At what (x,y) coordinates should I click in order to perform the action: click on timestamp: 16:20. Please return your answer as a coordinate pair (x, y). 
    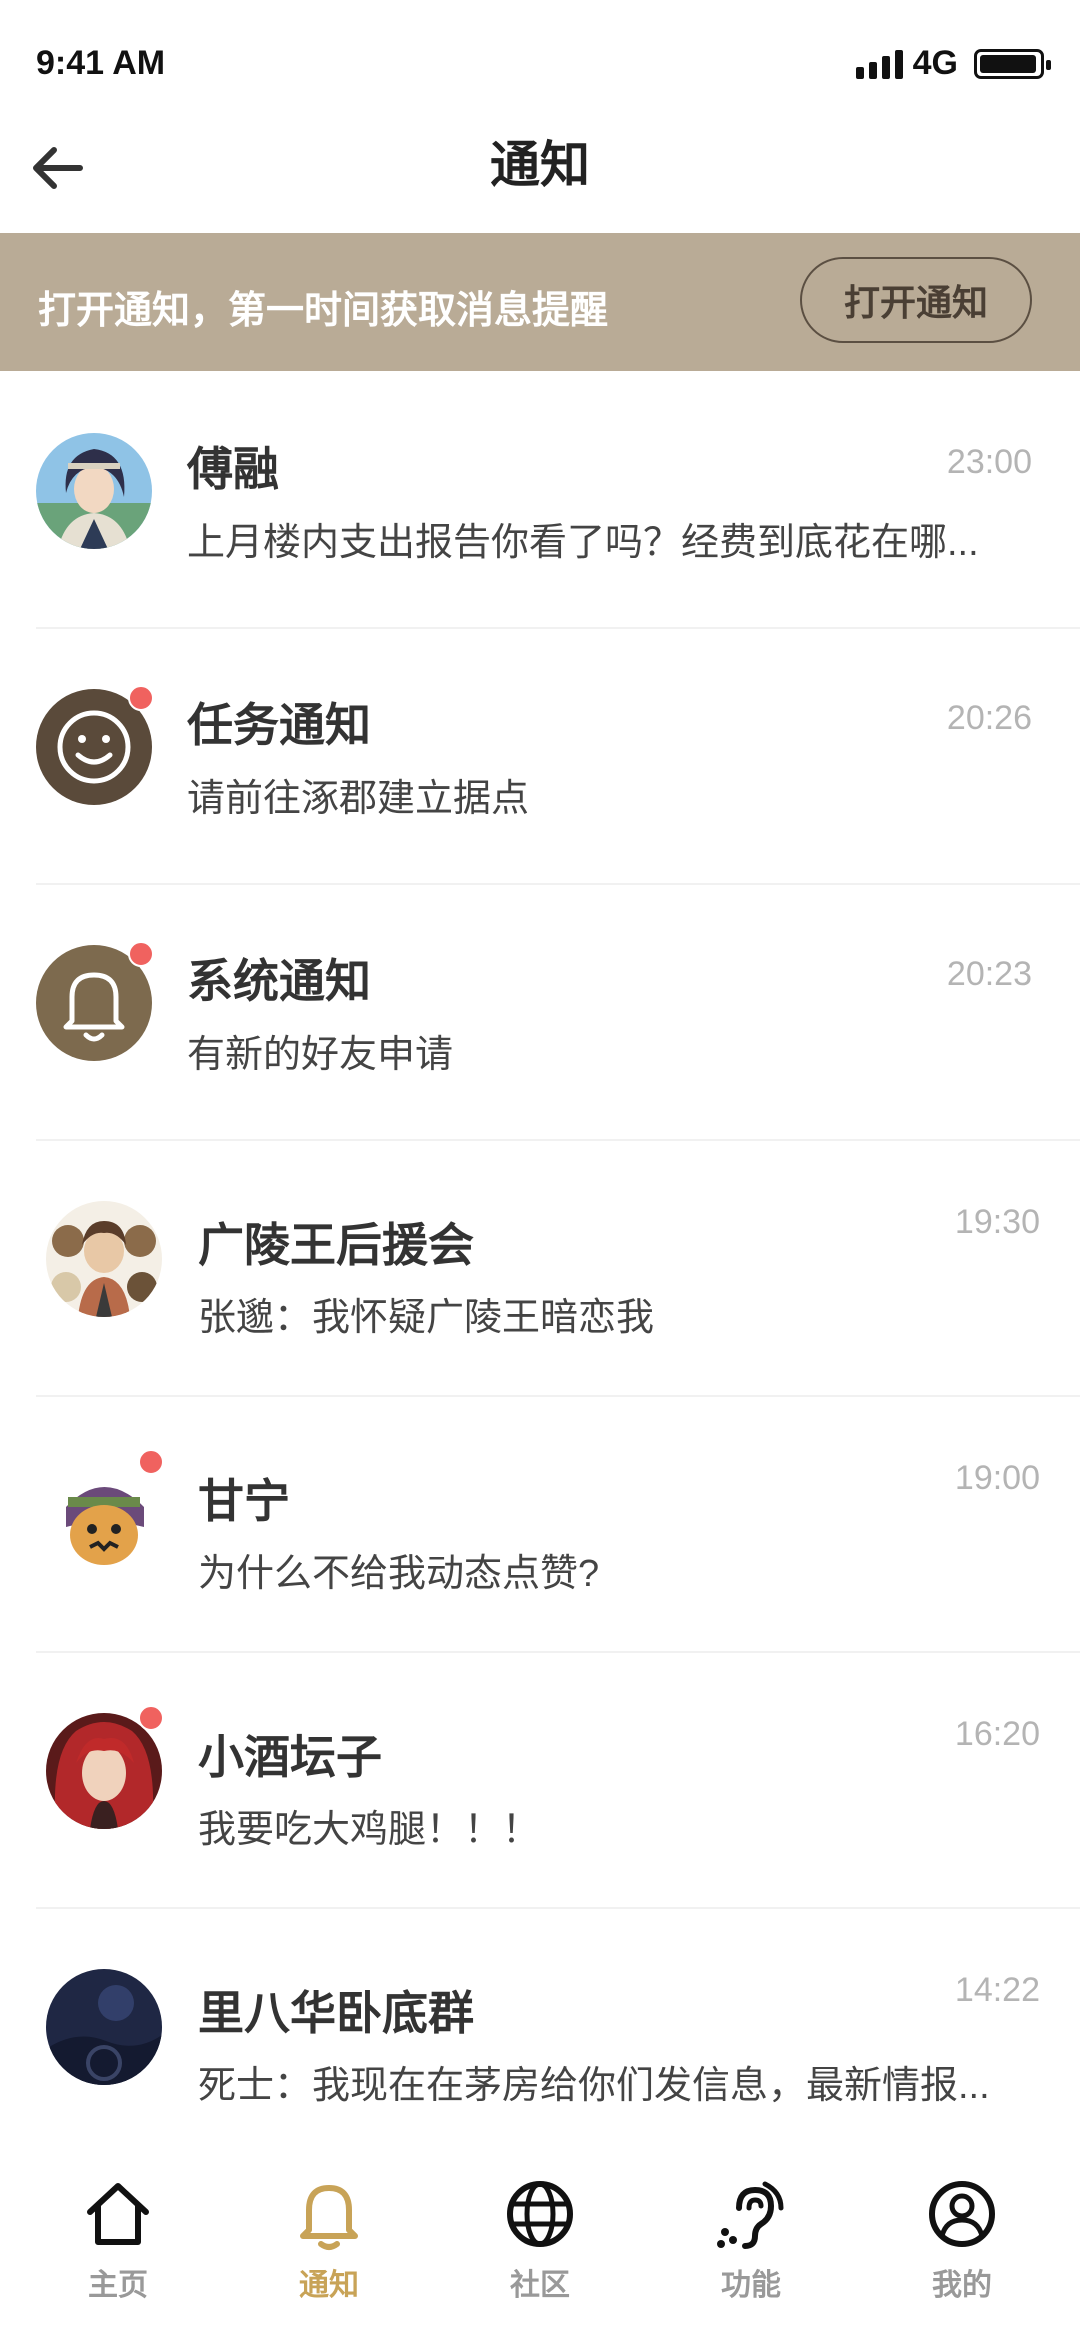
    Looking at the image, I should click on (997, 1734).